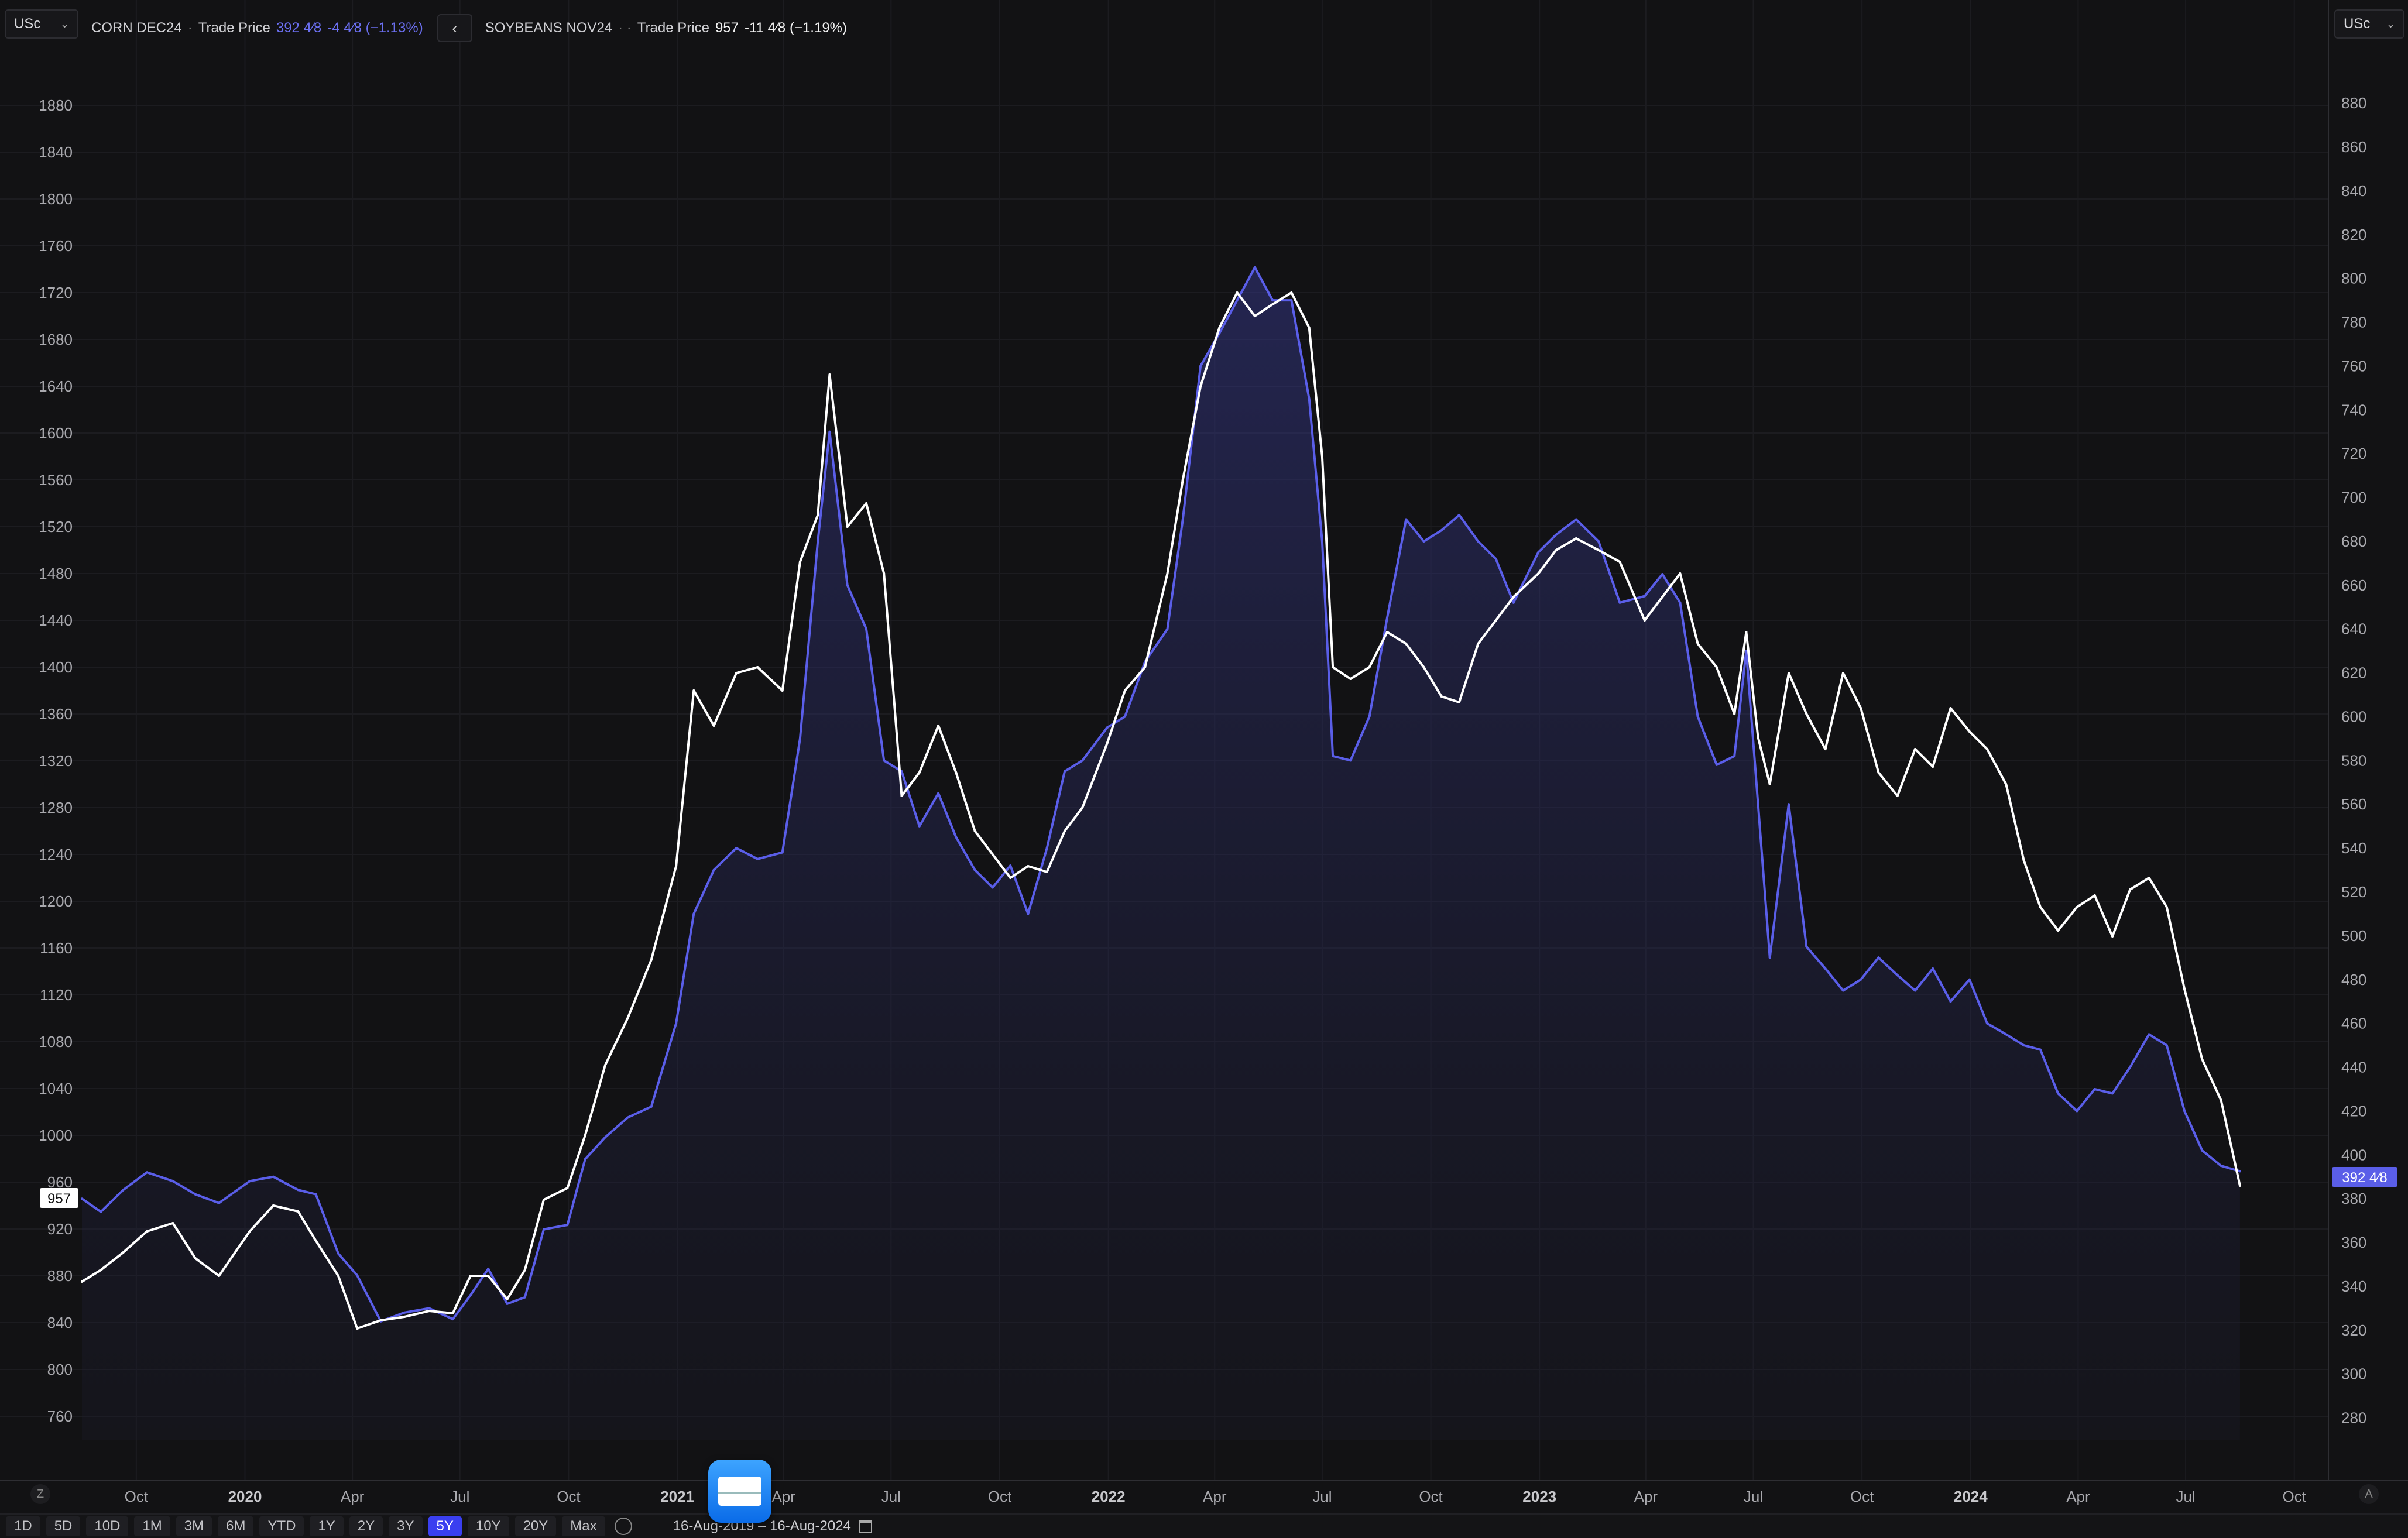 The height and width of the screenshot is (1538, 2408). What do you see at coordinates (56, 292) in the screenshot?
I see `left-tick-label: 1720` at bounding box center [56, 292].